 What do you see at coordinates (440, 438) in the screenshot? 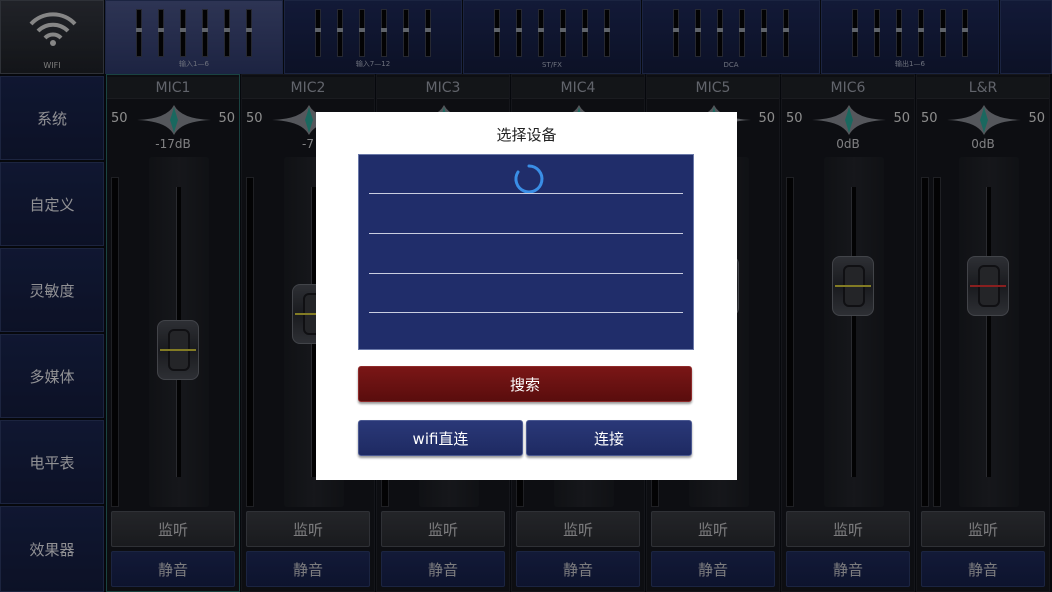
I see `wifi-direct-button: wifi直连` at bounding box center [440, 438].